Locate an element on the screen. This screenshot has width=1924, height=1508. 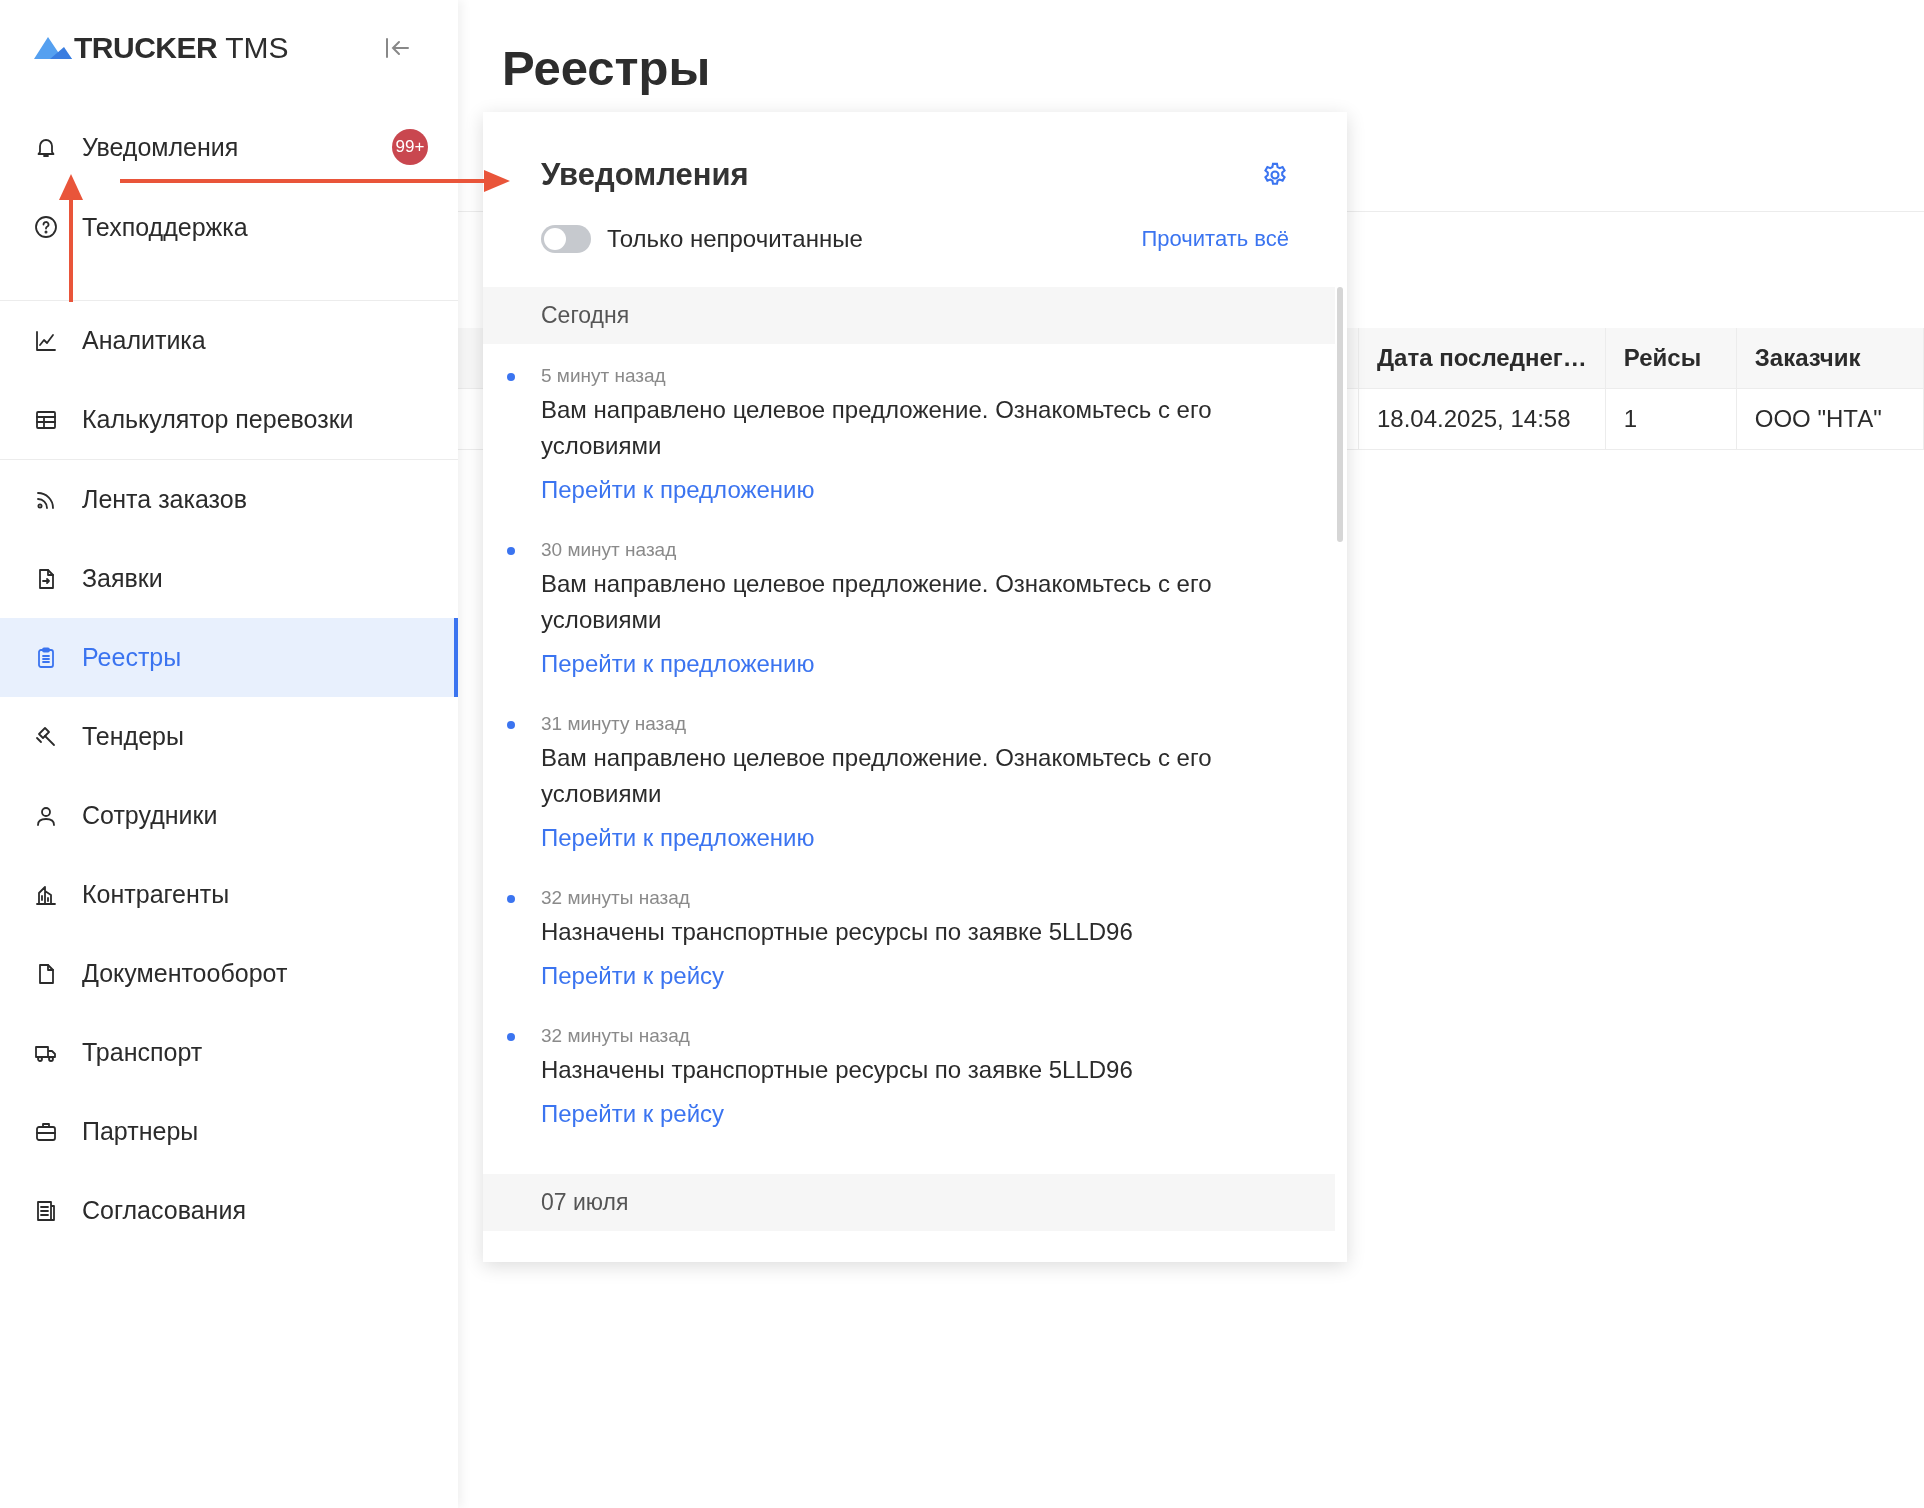
sidebar-item: Аналитика is located at coordinates (229, 340).